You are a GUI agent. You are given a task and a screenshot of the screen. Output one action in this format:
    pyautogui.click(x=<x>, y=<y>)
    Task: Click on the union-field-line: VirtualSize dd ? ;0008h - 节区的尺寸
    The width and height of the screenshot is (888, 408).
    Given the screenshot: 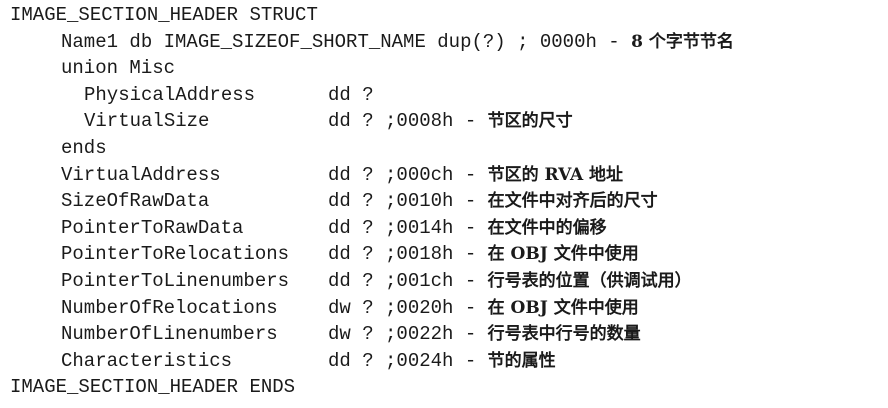 What is the action you would take?
    pyautogui.click(x=445, y=121)
    